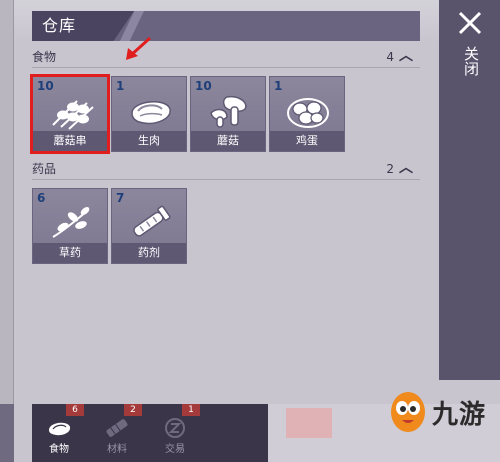  I want to click on left-frame-strip, so click(7, 433).